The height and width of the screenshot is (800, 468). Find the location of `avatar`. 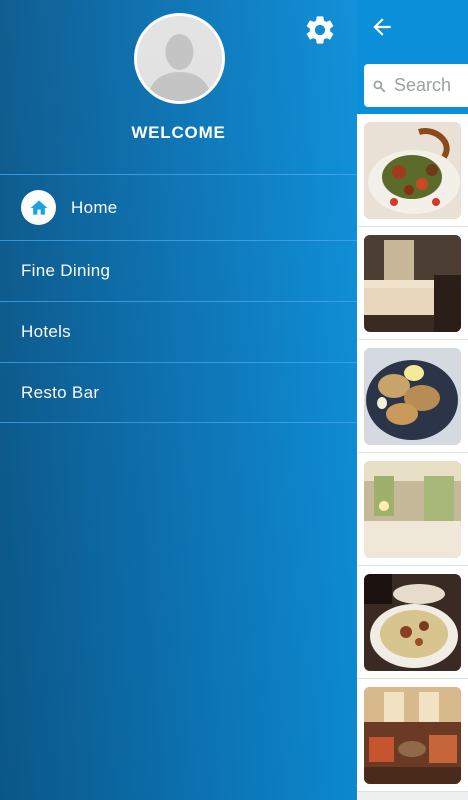

avatar is located at coordinates (179, 58).